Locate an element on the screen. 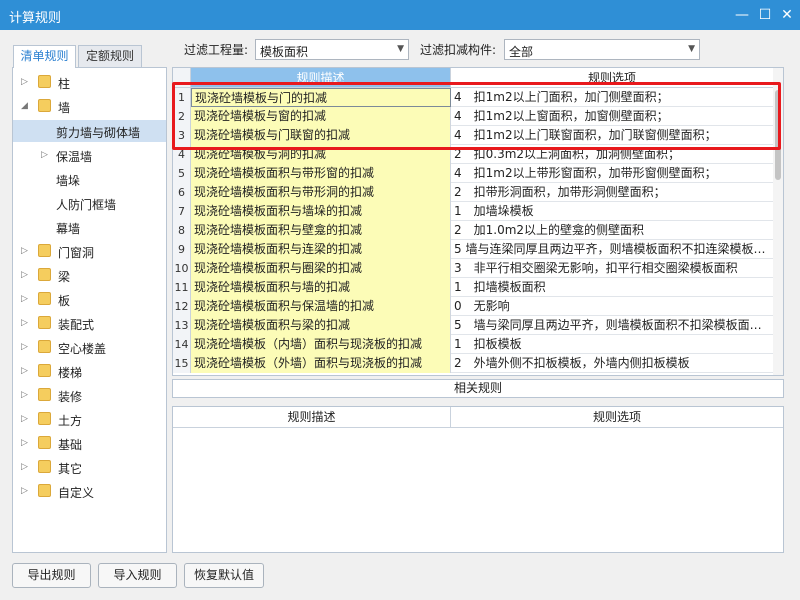 The height and width of the screenshot is (600, 800). table-row: 11 现浇砼墙模板面积与墙的扣减 1 扣墙模板面积 is located at coordinates (473, 287).